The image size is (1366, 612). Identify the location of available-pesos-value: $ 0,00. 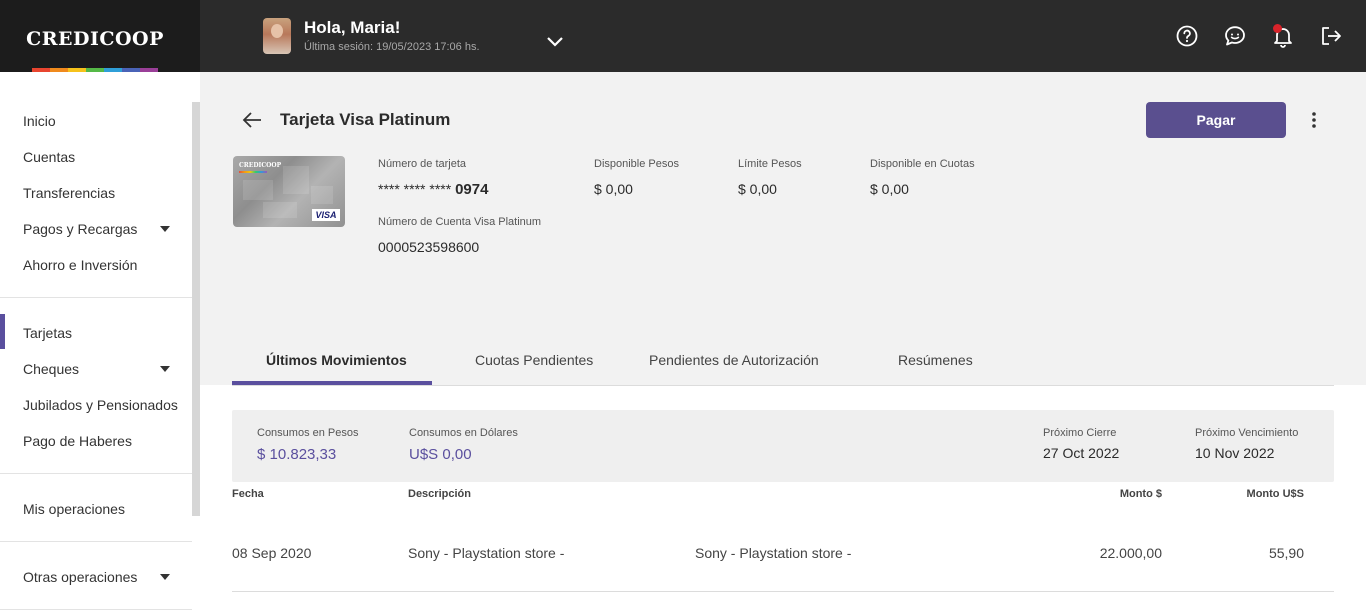
(613, 189).